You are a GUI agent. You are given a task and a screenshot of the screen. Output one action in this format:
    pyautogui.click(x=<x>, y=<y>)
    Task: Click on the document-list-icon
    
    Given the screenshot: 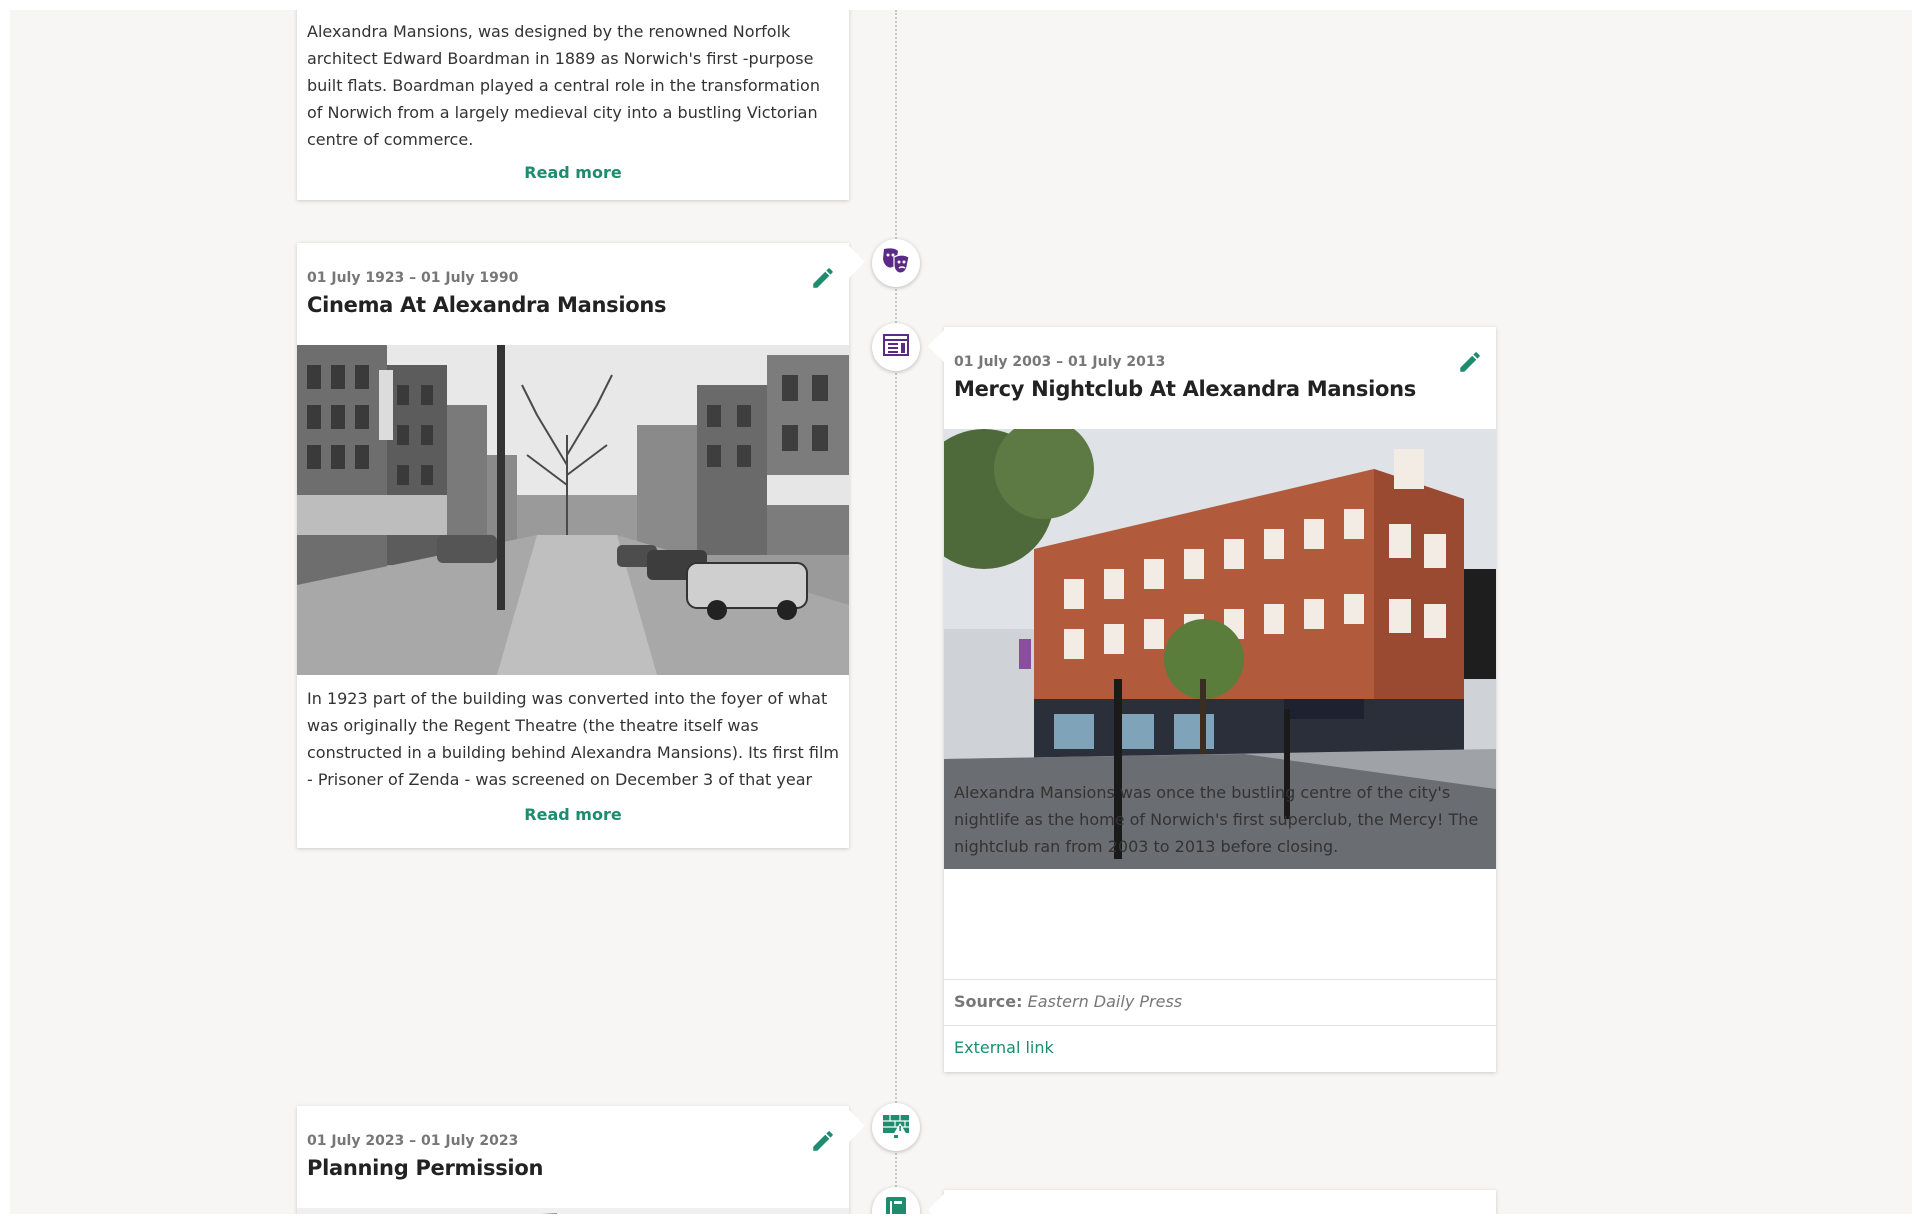 What is the action you would take?
    pyautogui.click(x=896, y=347)
    